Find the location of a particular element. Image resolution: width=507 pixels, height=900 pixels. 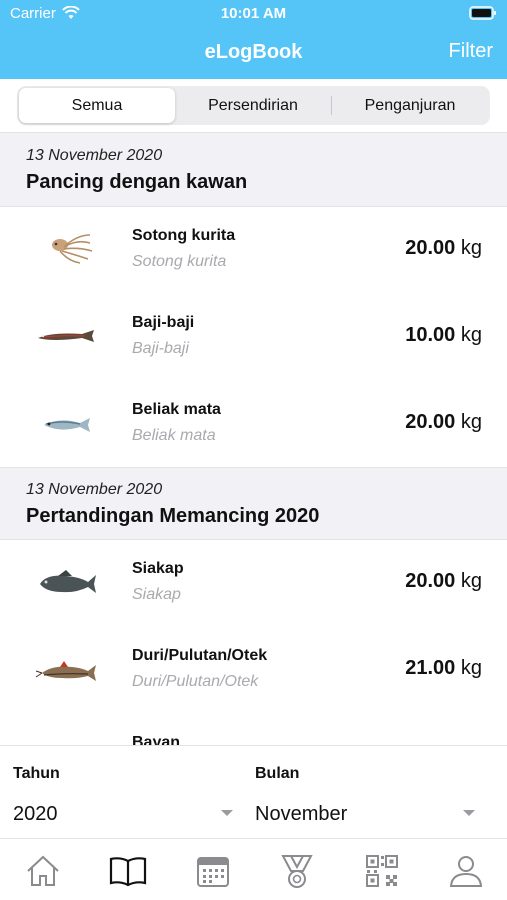

octopus-icon is located at coordinates (72, 249).